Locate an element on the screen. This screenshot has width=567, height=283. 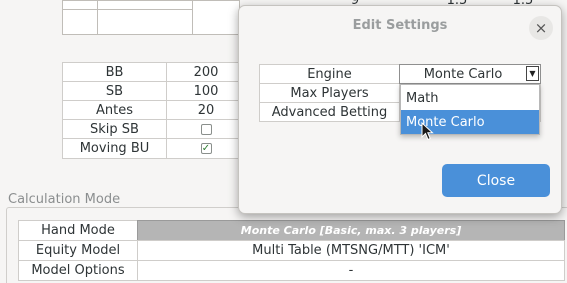
settings-label-antes: Antes is located at coordinates (114, 110).